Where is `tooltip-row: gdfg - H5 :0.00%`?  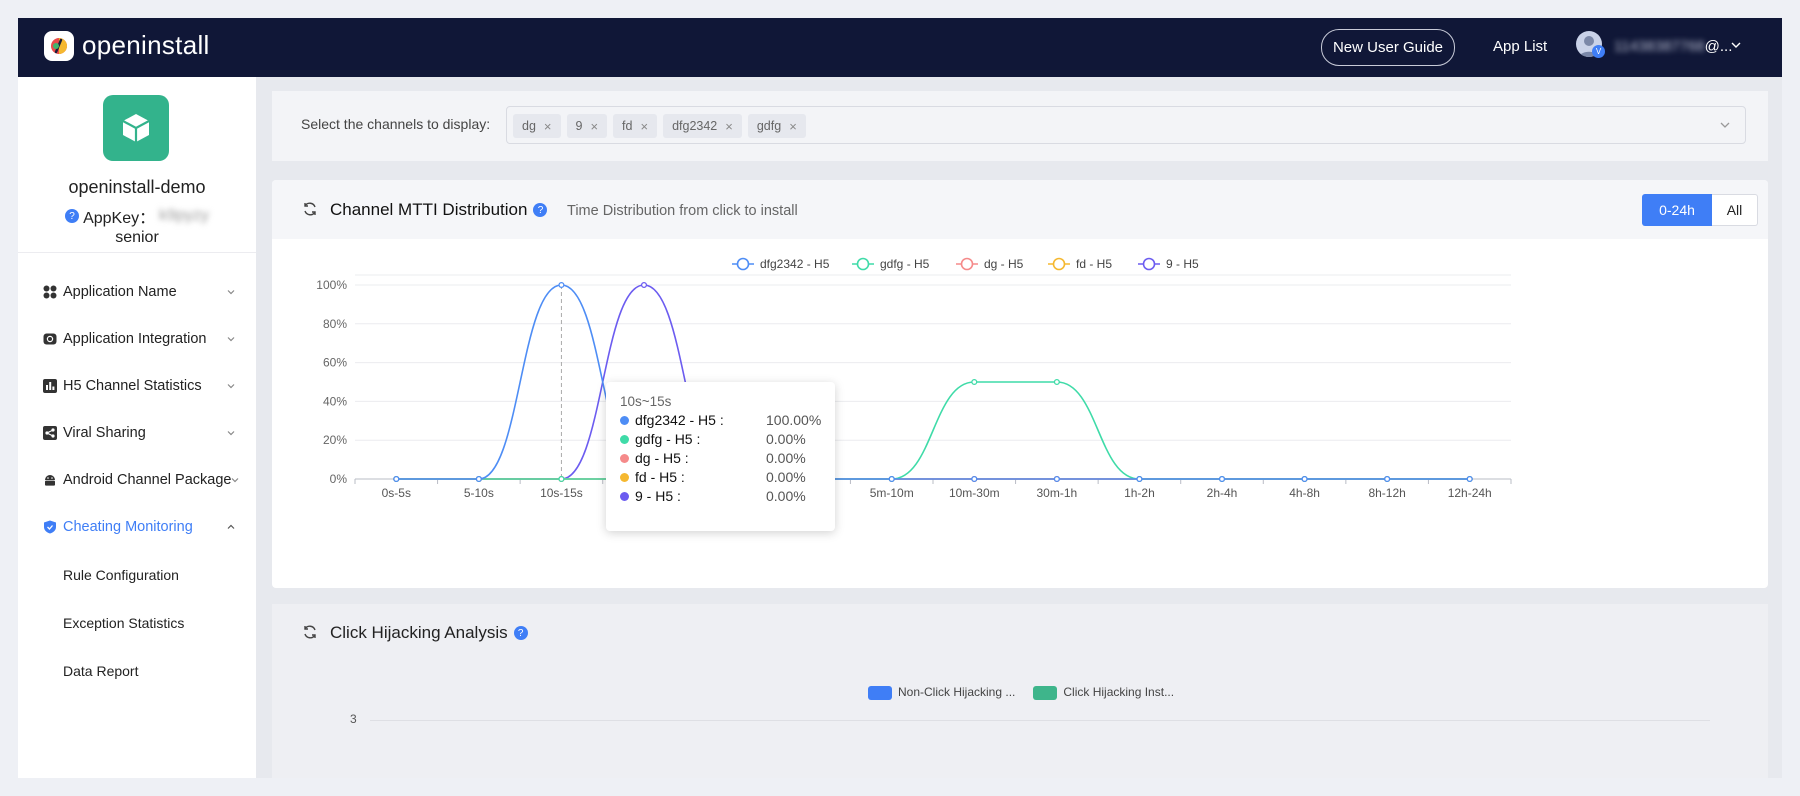 tooltip-row: gdfg - H5 :0.00% is located at coordinates (722, 439).